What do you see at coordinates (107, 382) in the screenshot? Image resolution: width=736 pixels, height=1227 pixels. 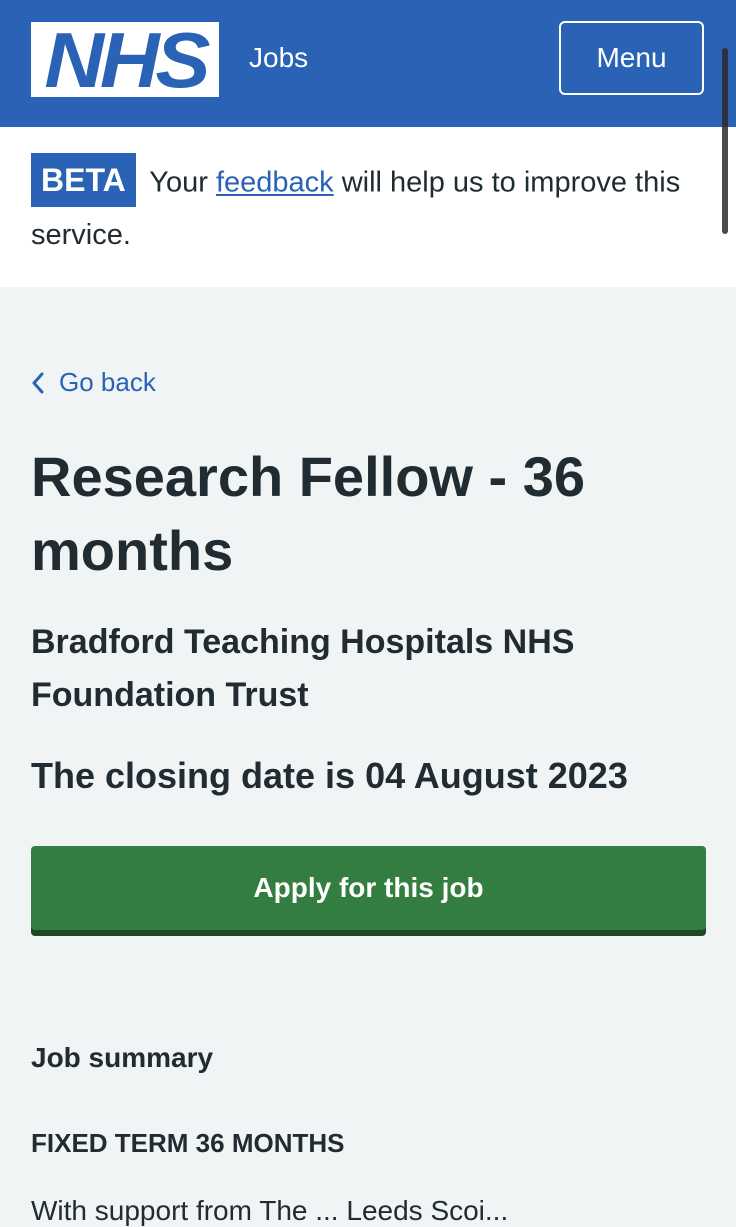 I see `go-back-label: Go back` at bounding box center [107, 382].